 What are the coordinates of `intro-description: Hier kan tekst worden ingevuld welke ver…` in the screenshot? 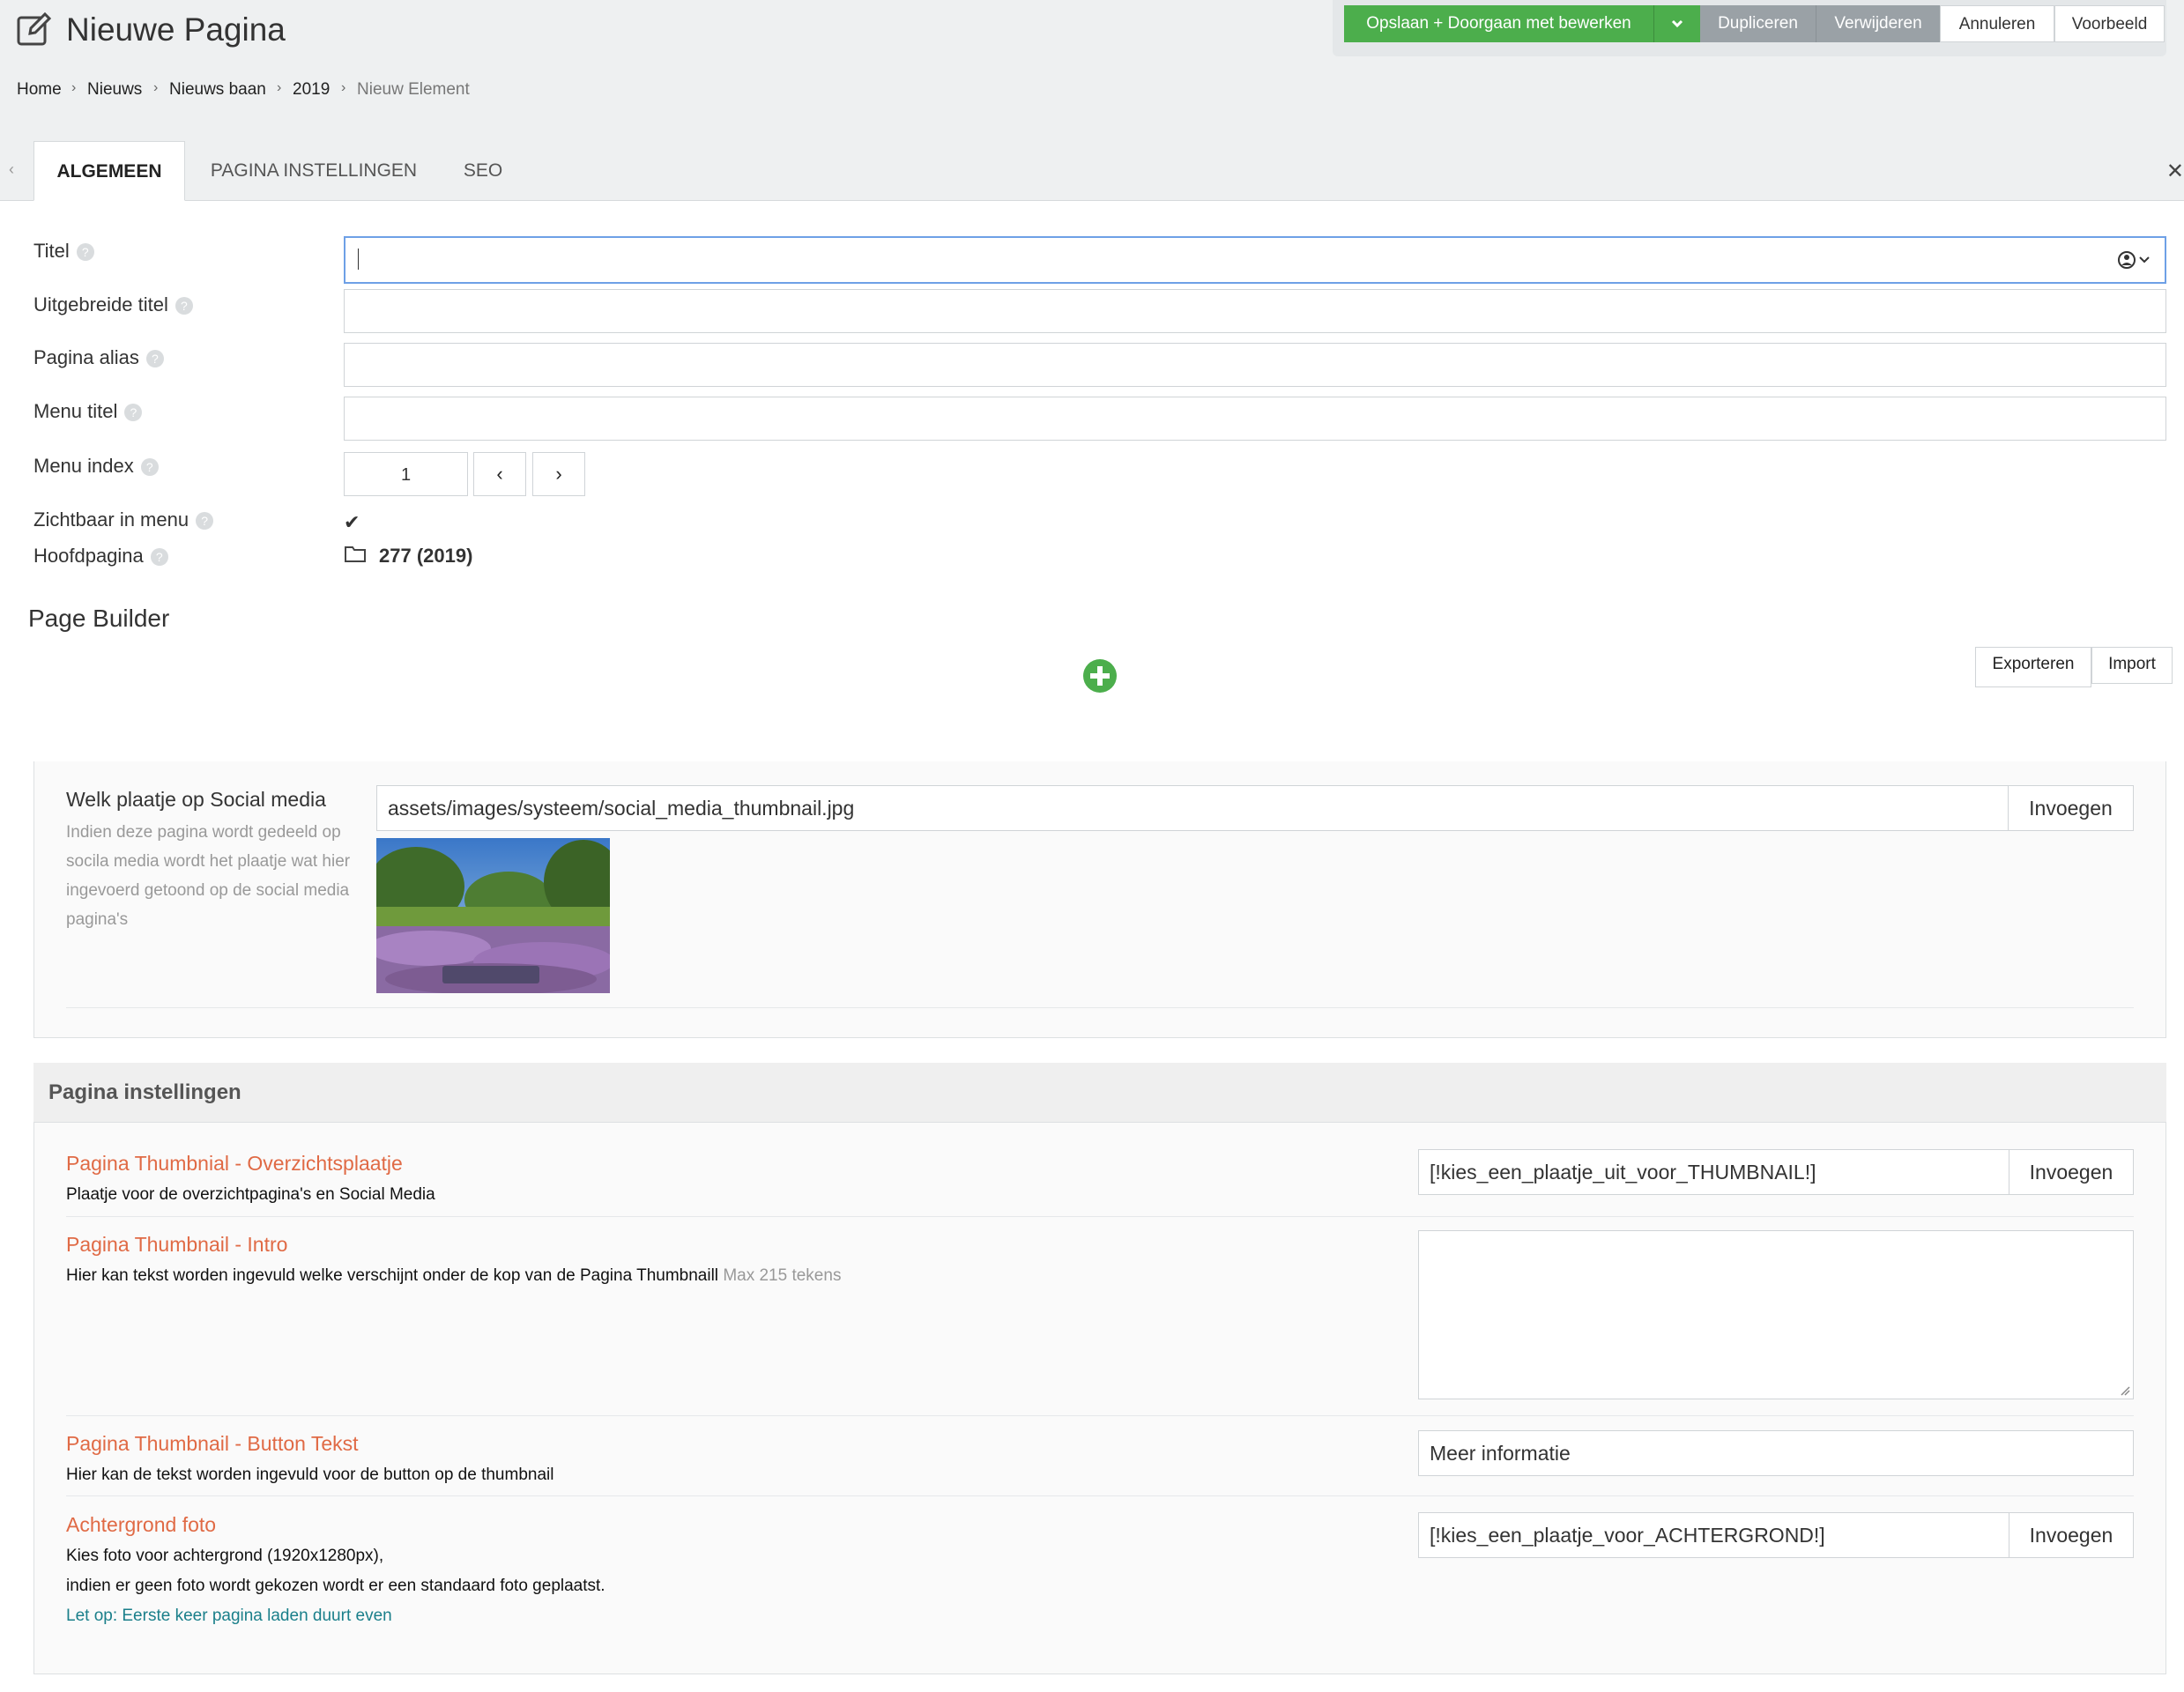 It's located at (454, 1275).